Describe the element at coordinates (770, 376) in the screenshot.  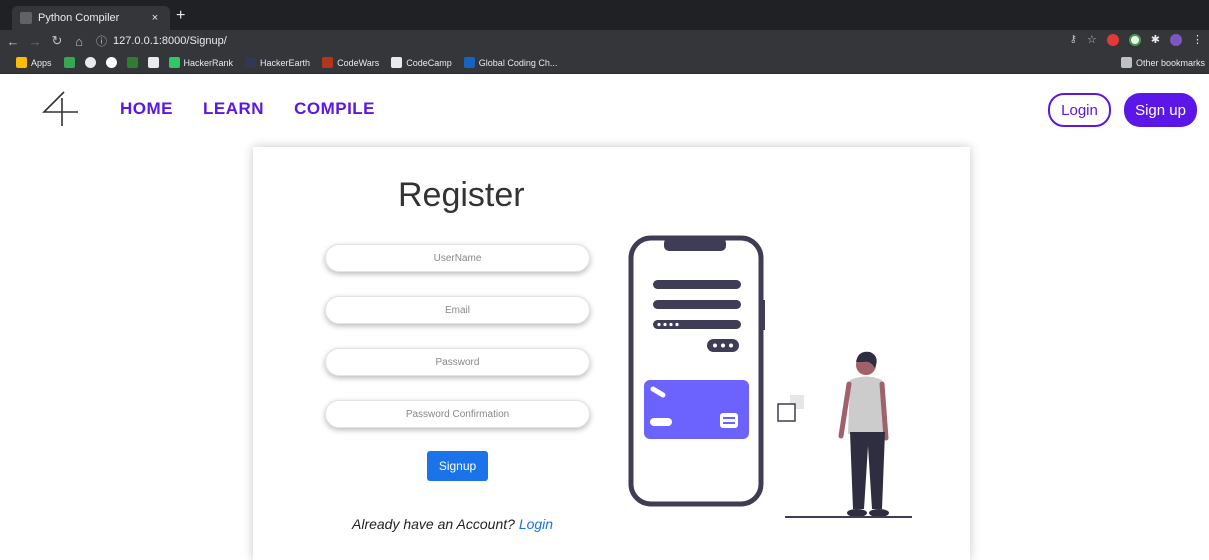
I see `signup-illustration` at that location.